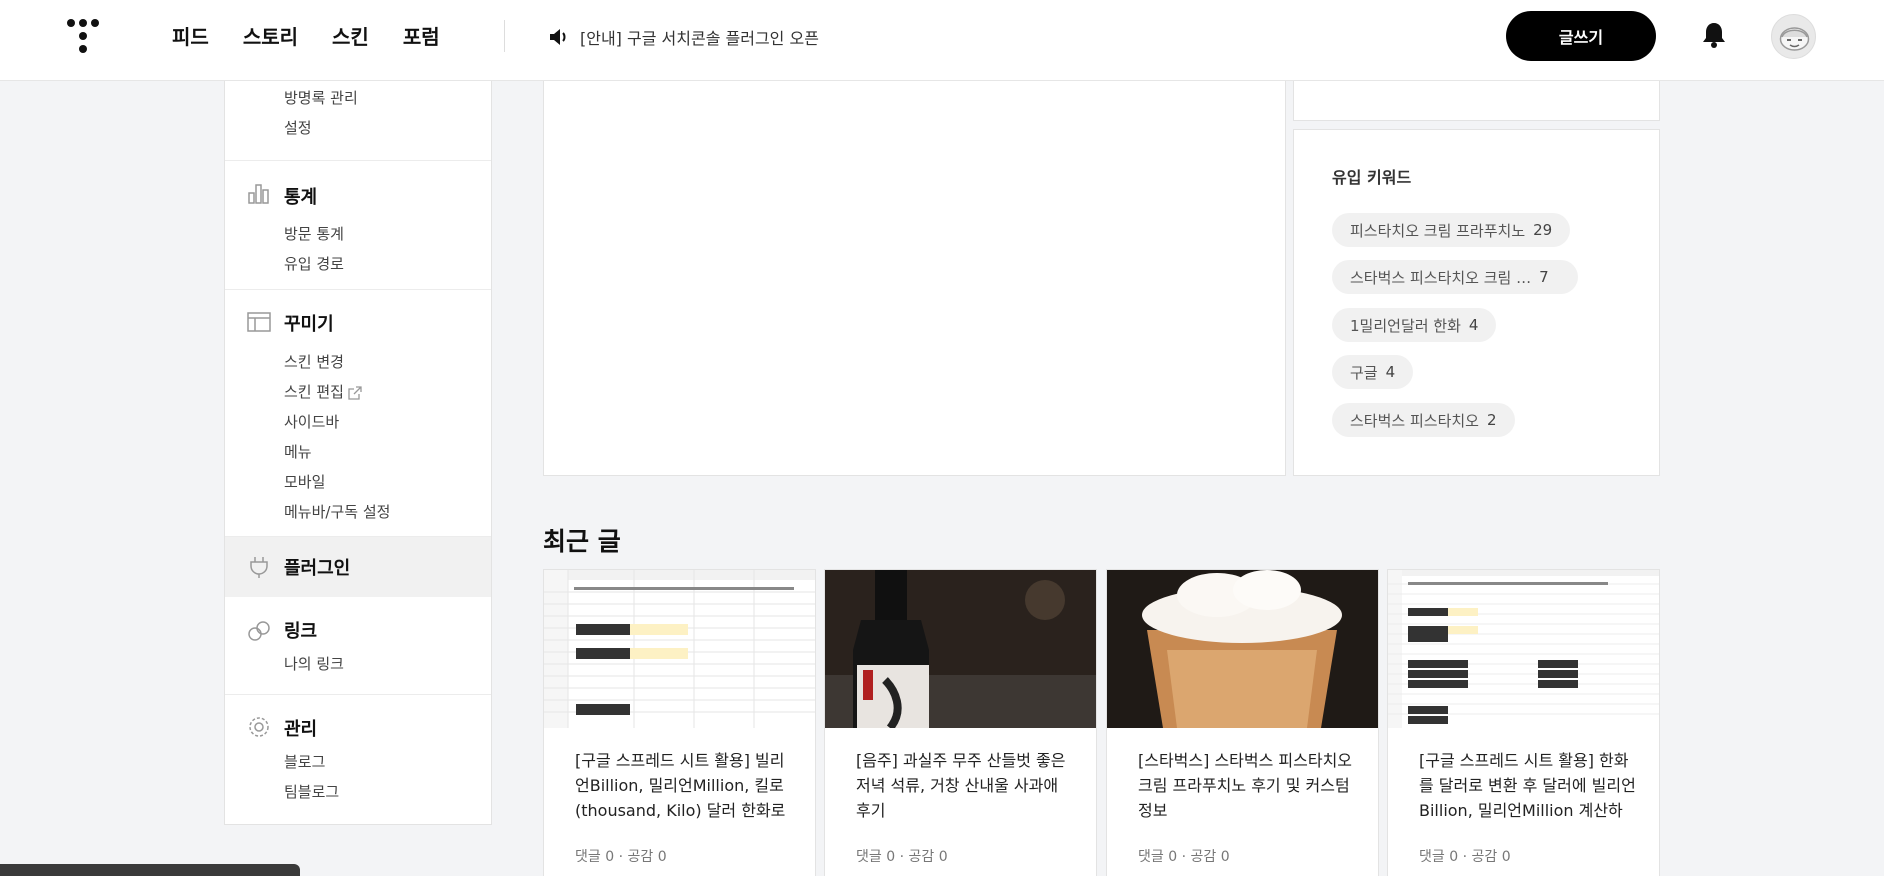 This screenshot has height=876, width=1884. I want to click on keyword-chip: 스타벅스 피스타치오 2, so click(1423, 420).